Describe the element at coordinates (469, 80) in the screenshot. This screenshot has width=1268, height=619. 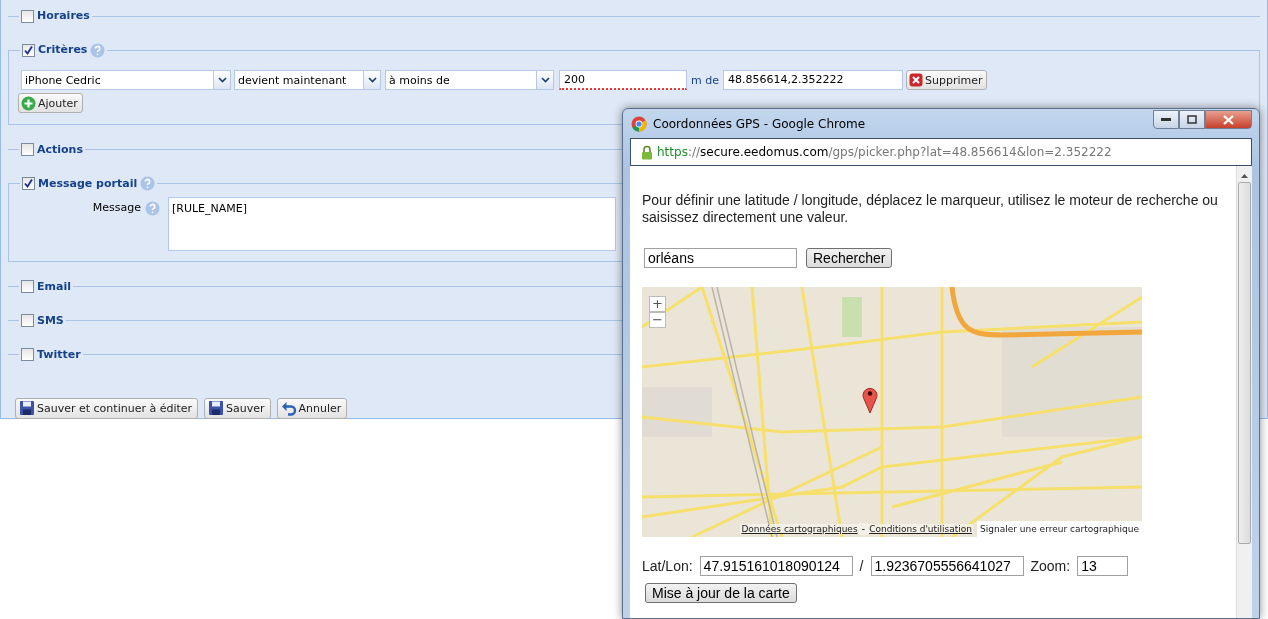
I see `operator-select: à moins de` at that location.